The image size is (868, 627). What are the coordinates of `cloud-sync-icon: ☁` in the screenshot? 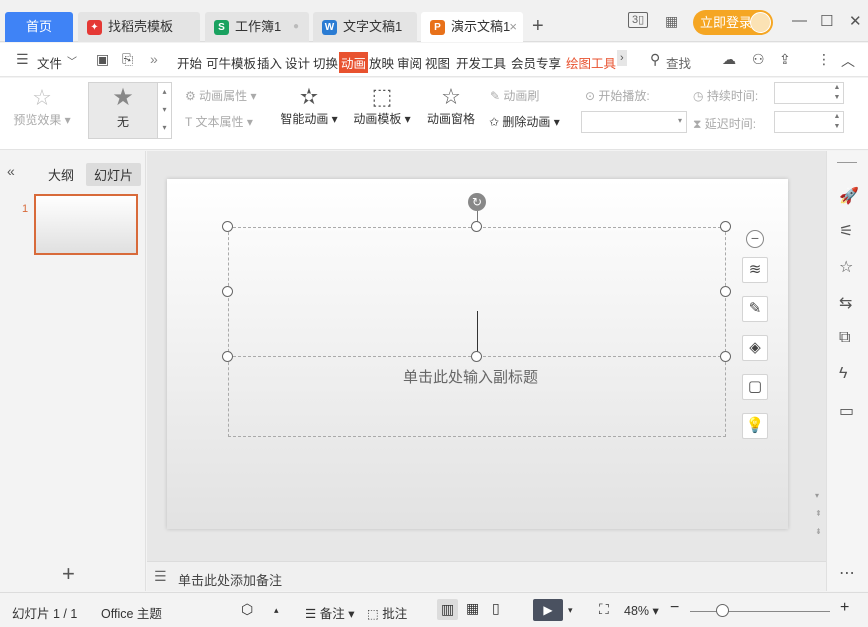 It's located at (729, 59).